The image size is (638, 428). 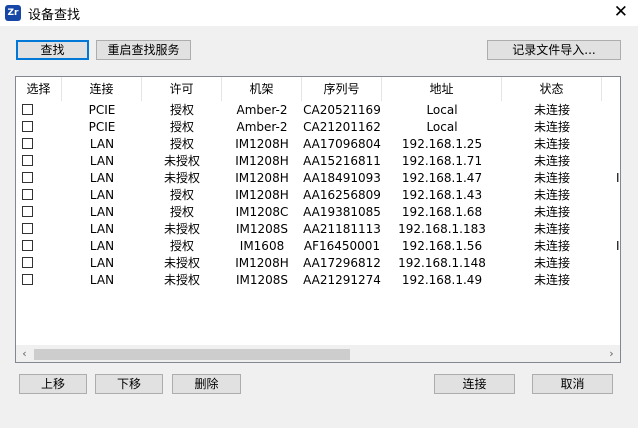 What do you see at coordinates (442, 280) in the screenshot?
I see `cell-col-address: 192.168.1.49` at bounding box center [442, 280].